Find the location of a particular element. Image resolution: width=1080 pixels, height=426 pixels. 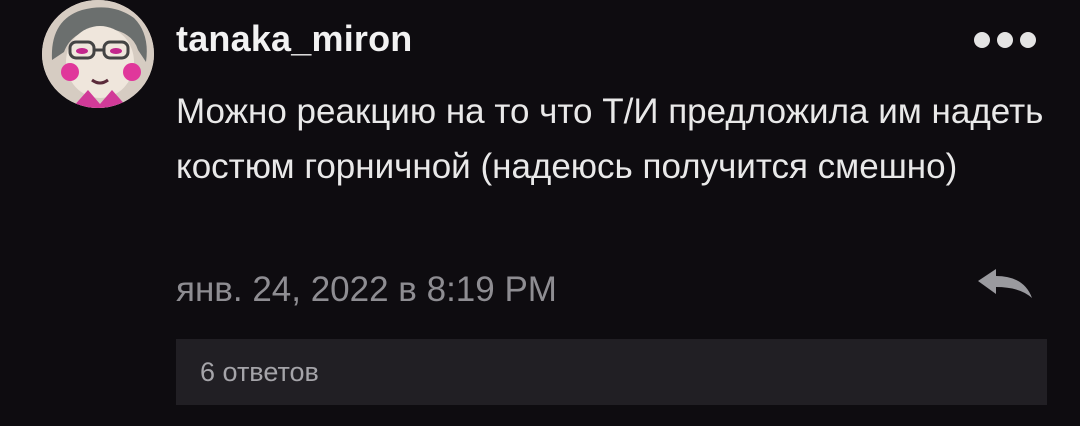

comment-timestamp: янв. 24, 2022 в 8:19 PM is located at coordinates (366, 289).